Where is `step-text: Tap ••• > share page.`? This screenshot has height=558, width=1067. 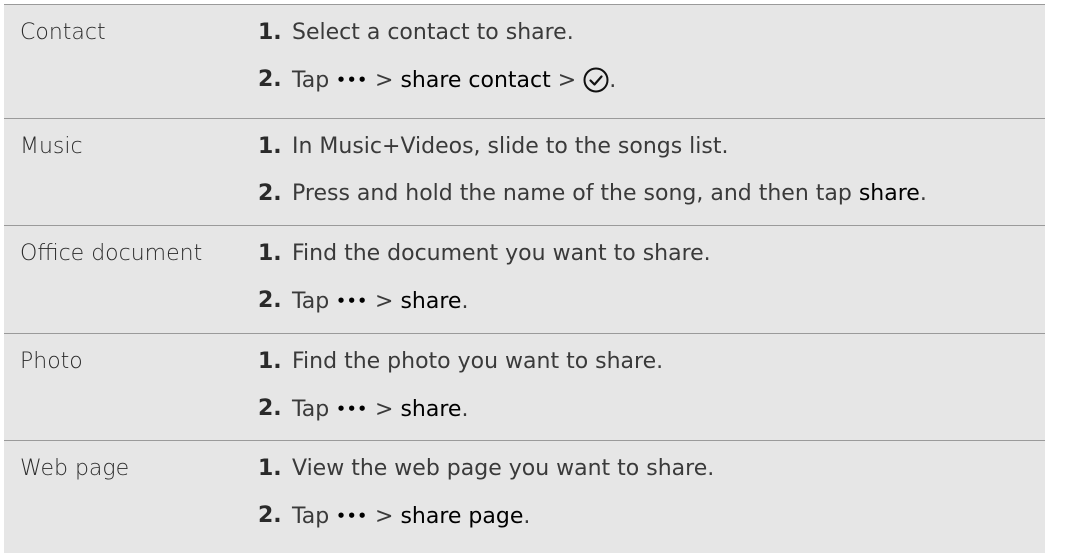 step-text: Tap ••• > share page. is located at coordinates (411, 516).